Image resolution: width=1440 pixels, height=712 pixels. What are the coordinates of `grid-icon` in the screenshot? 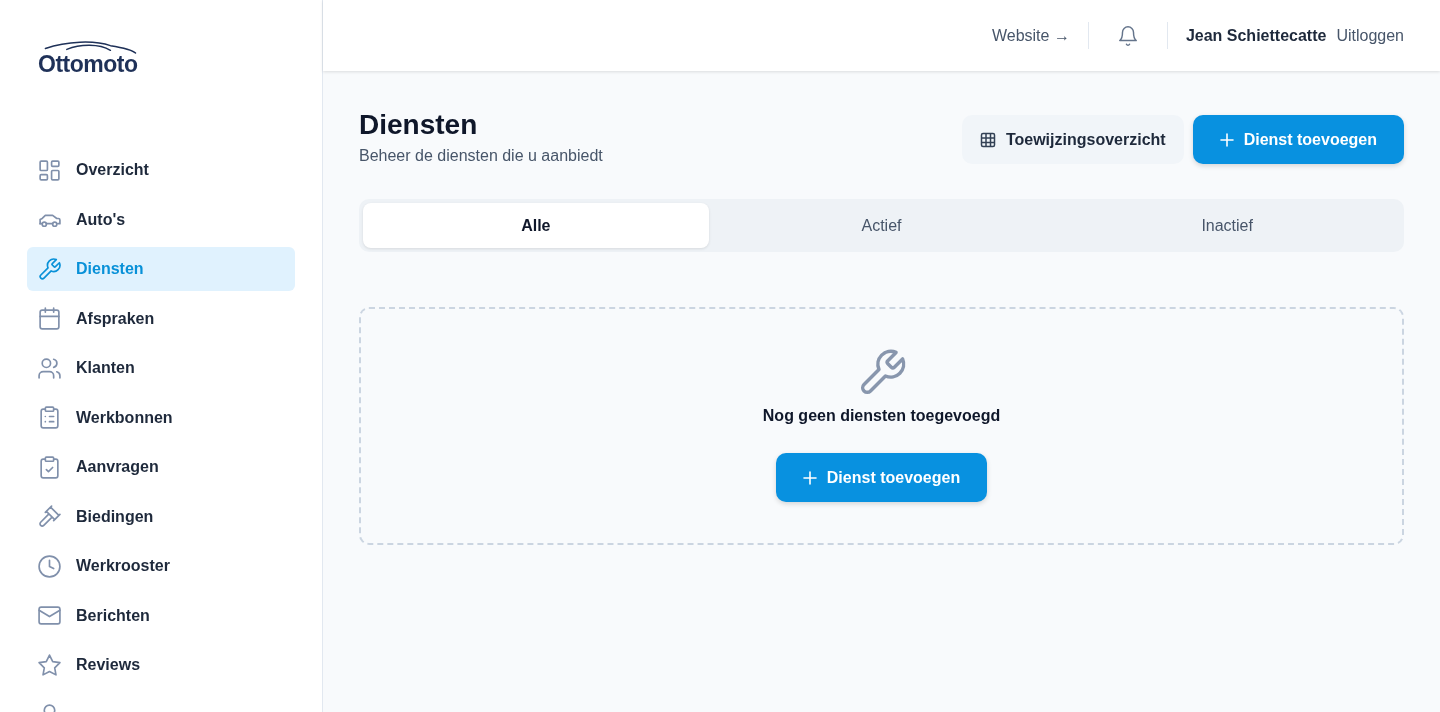 It's located at (49, 170).